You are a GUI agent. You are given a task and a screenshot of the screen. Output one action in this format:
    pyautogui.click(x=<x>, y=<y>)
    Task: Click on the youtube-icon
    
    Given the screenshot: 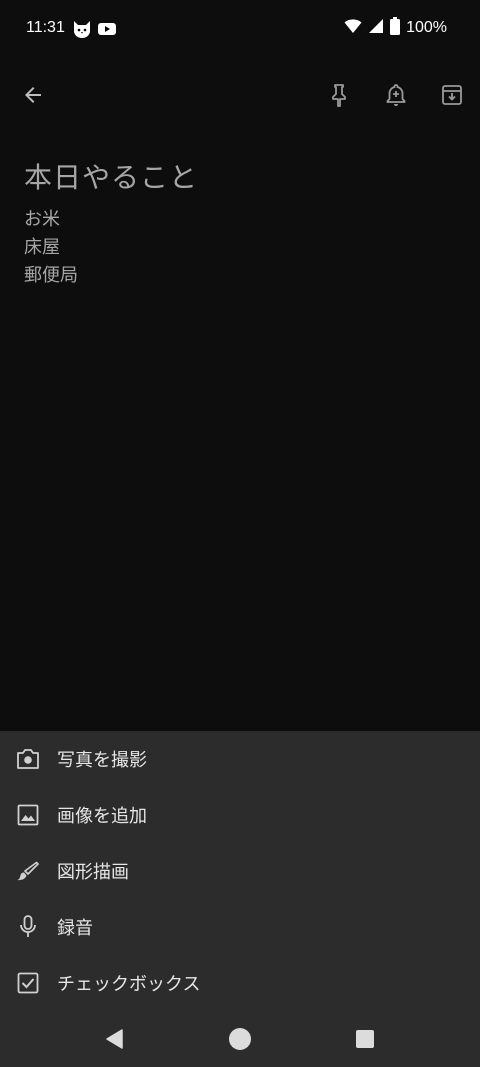 What is the action you would take?
    pyautogui.click(x=107, y=29)
    